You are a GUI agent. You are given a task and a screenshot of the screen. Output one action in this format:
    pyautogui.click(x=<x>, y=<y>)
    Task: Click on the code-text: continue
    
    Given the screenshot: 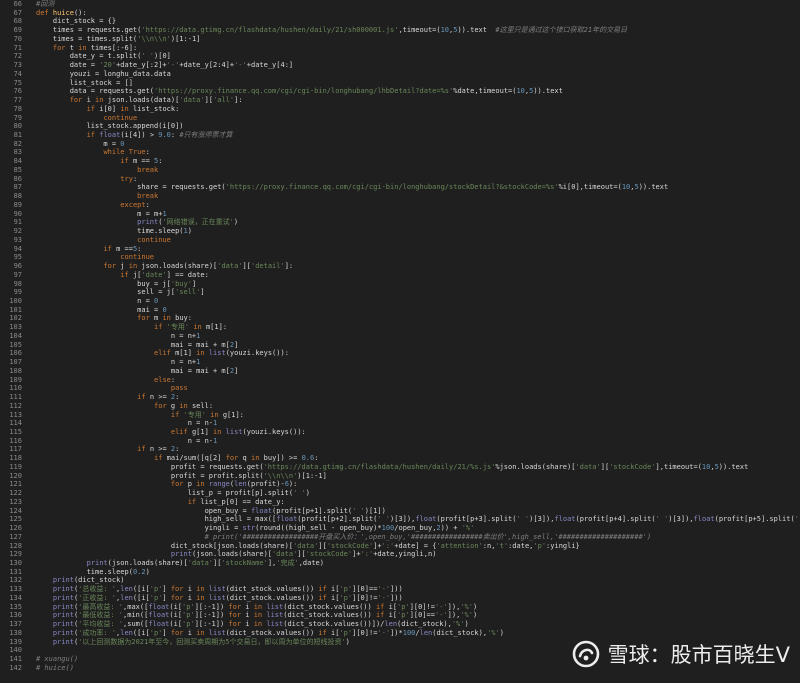 What is the action you would take?
    pyautogui.click(x=418, y=240)
    